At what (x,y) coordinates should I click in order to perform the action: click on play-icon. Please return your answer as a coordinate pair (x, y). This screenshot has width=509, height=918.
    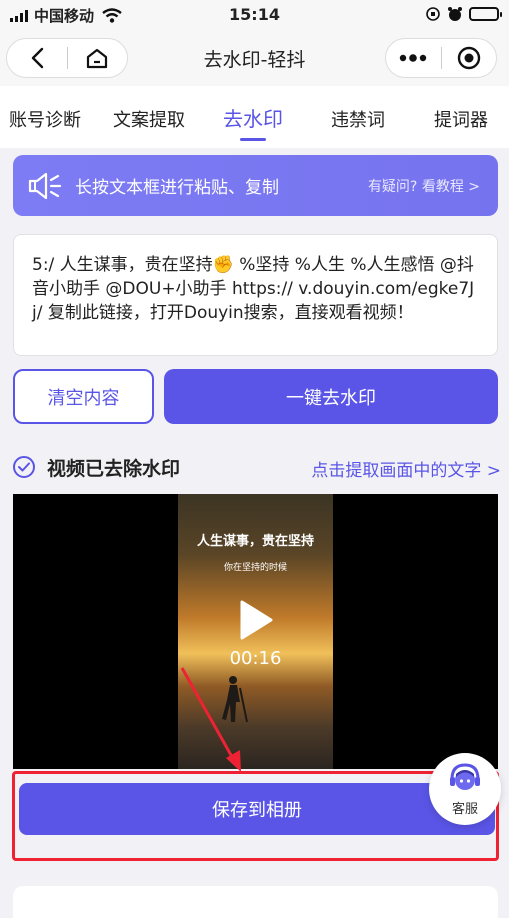
    Looking at the image, I should click on (256, 620).